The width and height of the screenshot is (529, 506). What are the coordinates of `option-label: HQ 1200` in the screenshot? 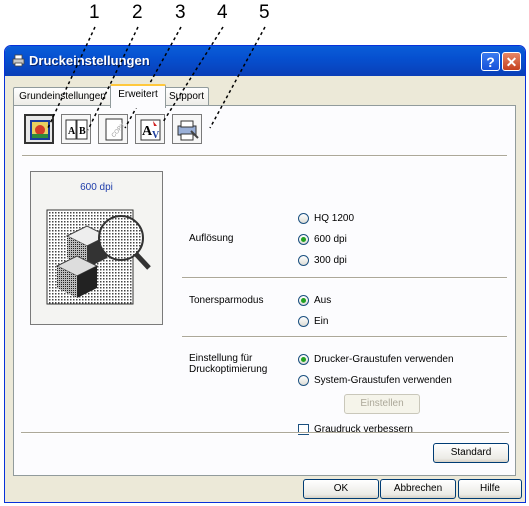 It's located at (334, 218).